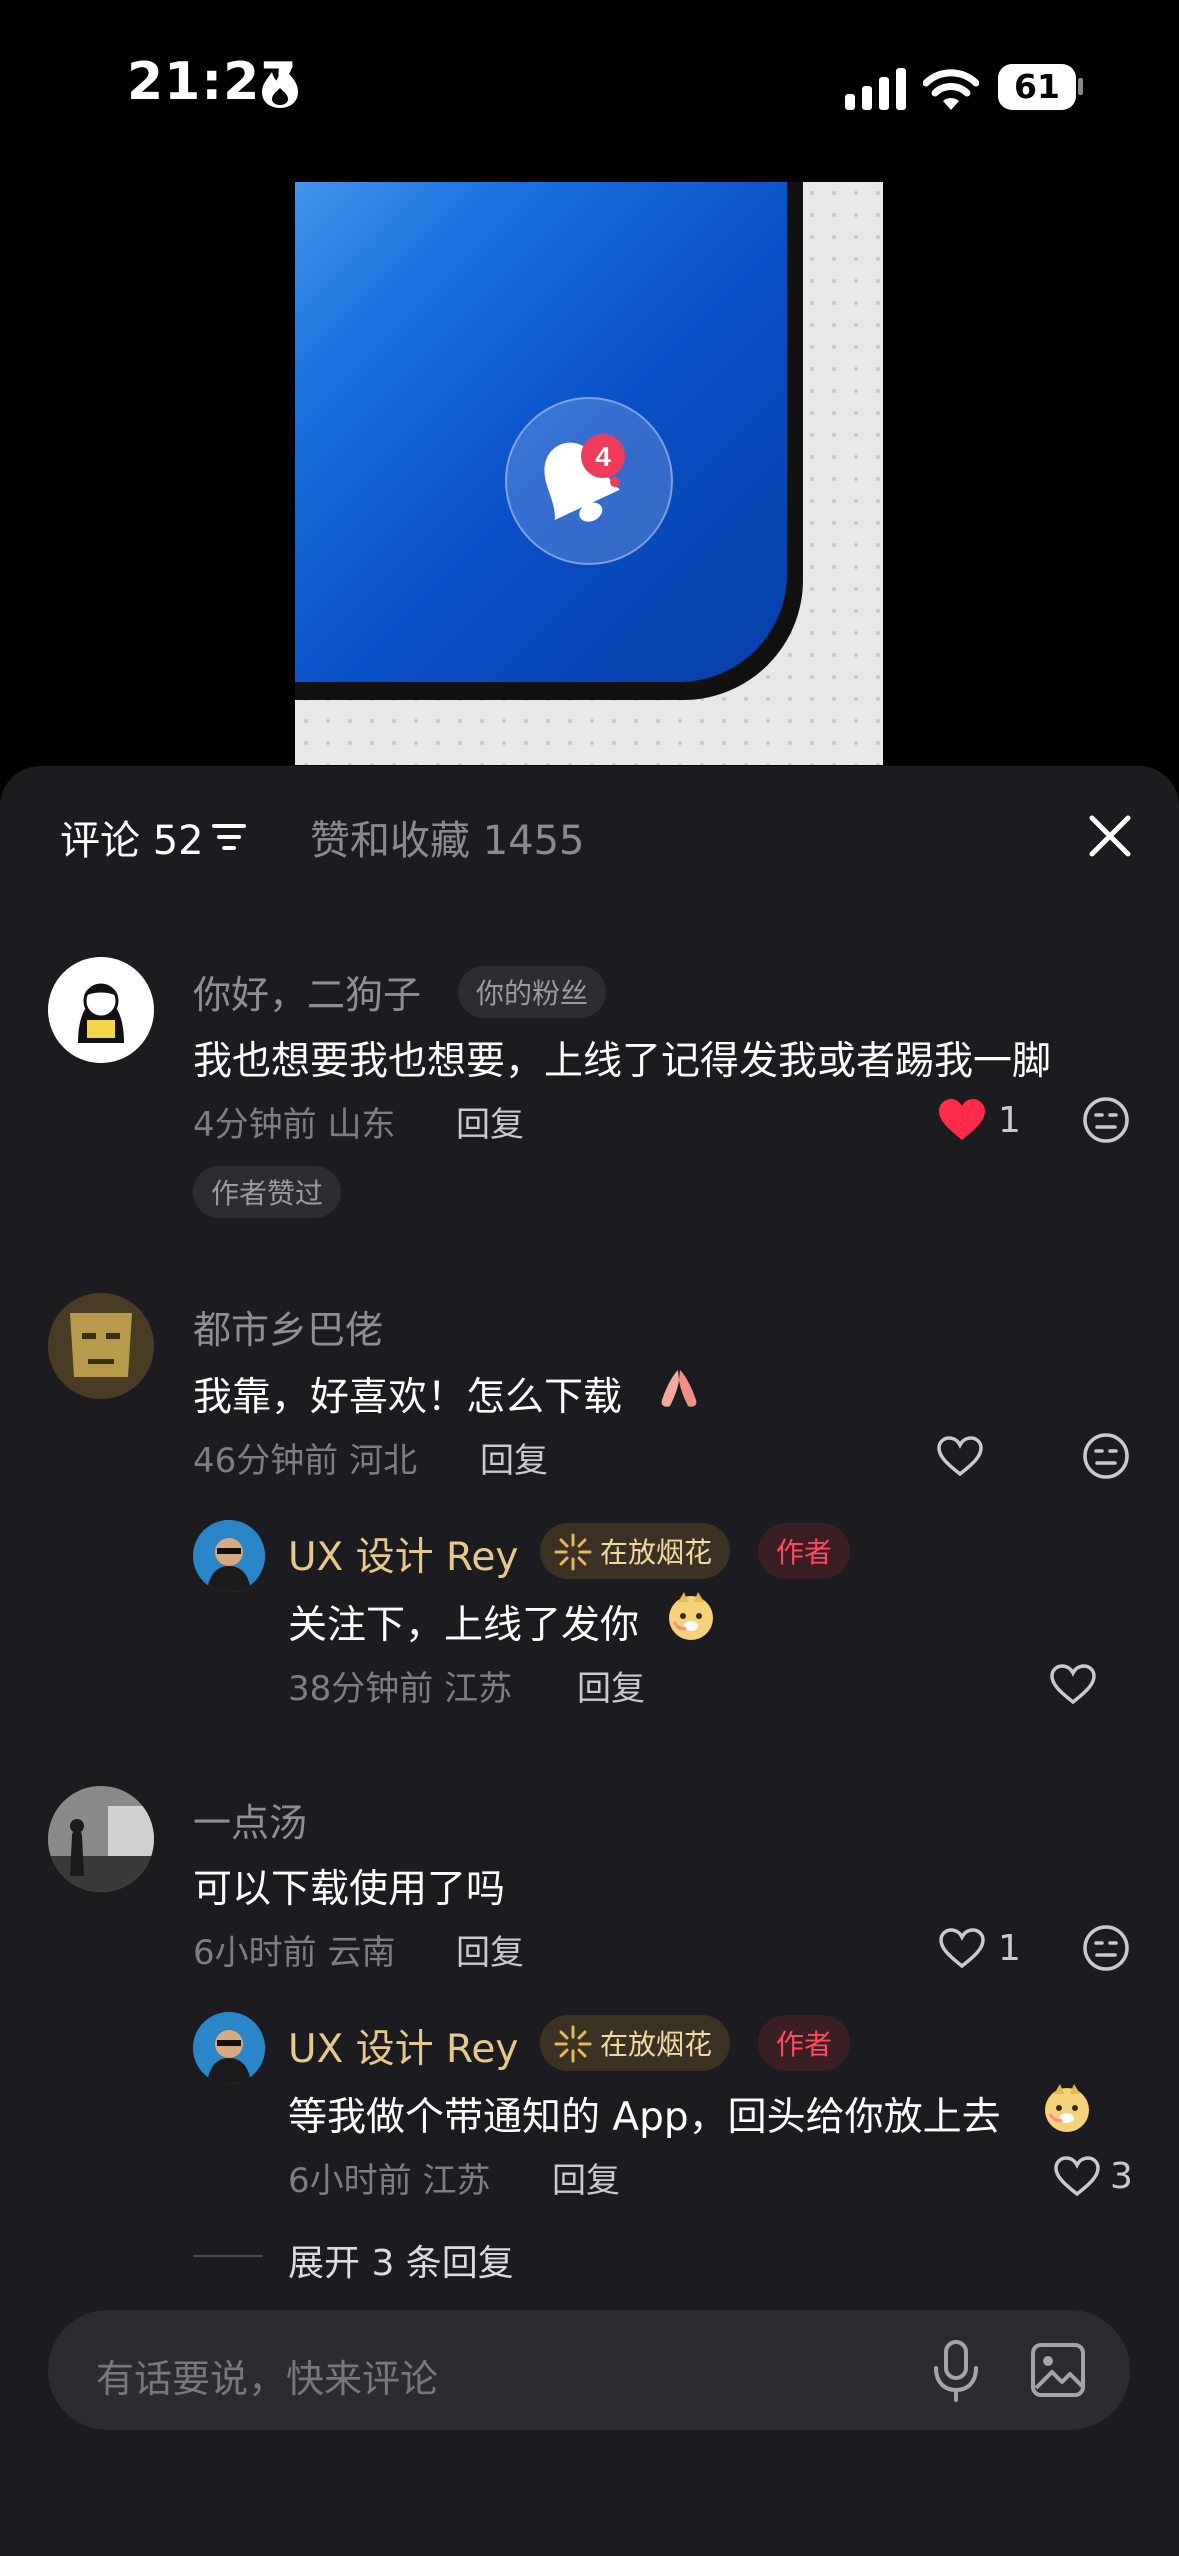  I want to click on comment-input-placeholder: 有话要说，快来评论, so click(267, 2375).